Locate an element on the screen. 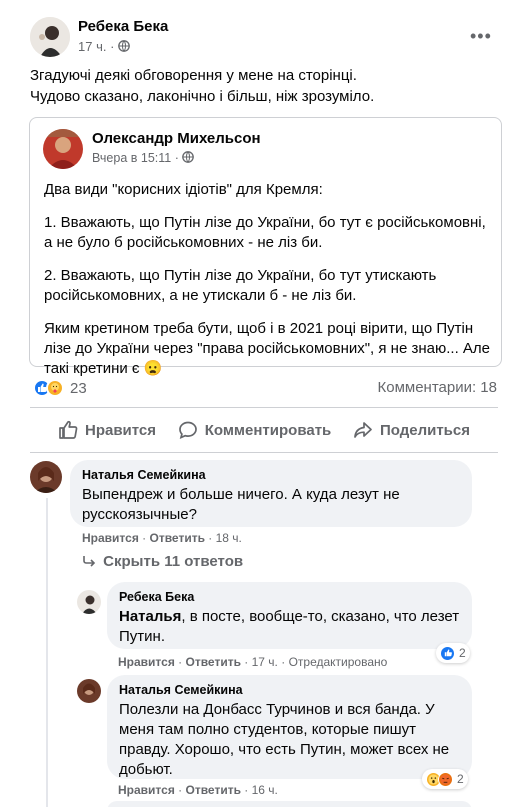 The width and height of the screenshot is (511, 807). comment-author: Наталья Семейкина is located at coordinates (271, 475).